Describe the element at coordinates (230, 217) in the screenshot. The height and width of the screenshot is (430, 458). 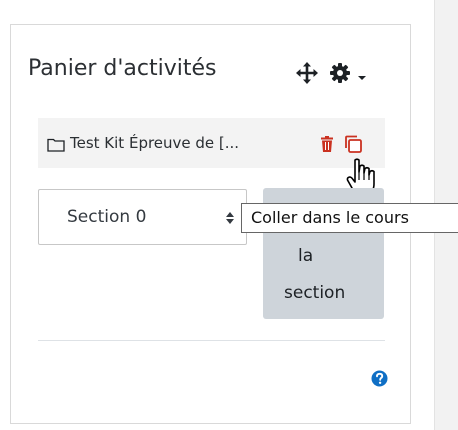
I see `select-arrows-icon` at that location.